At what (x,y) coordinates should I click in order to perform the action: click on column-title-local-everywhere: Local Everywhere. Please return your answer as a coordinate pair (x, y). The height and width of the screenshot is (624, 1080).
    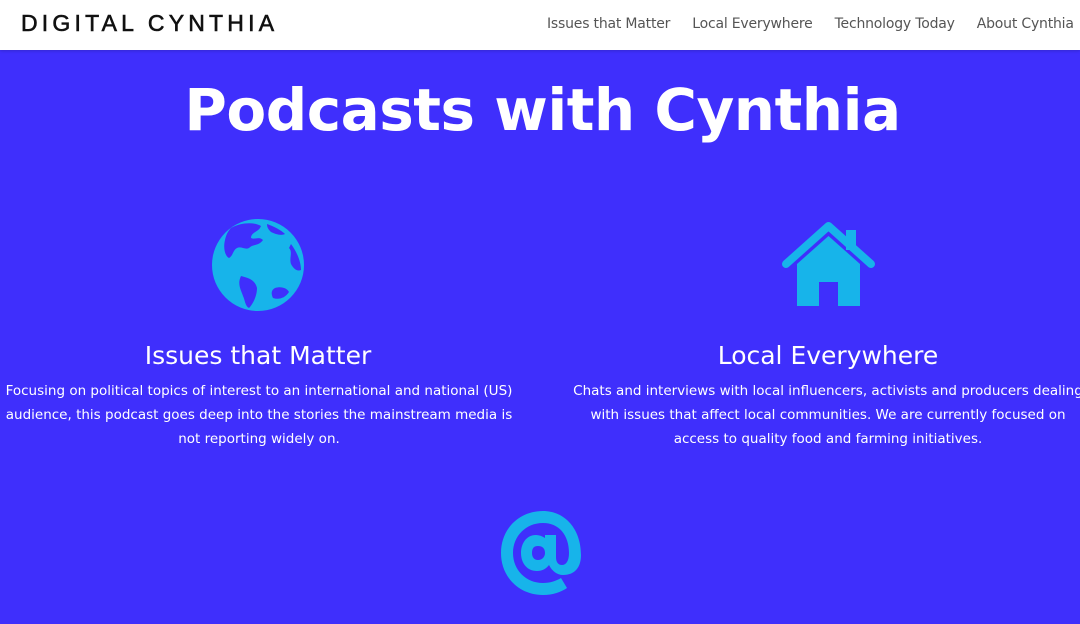
    Looking at the image, I should click on (828, 355).